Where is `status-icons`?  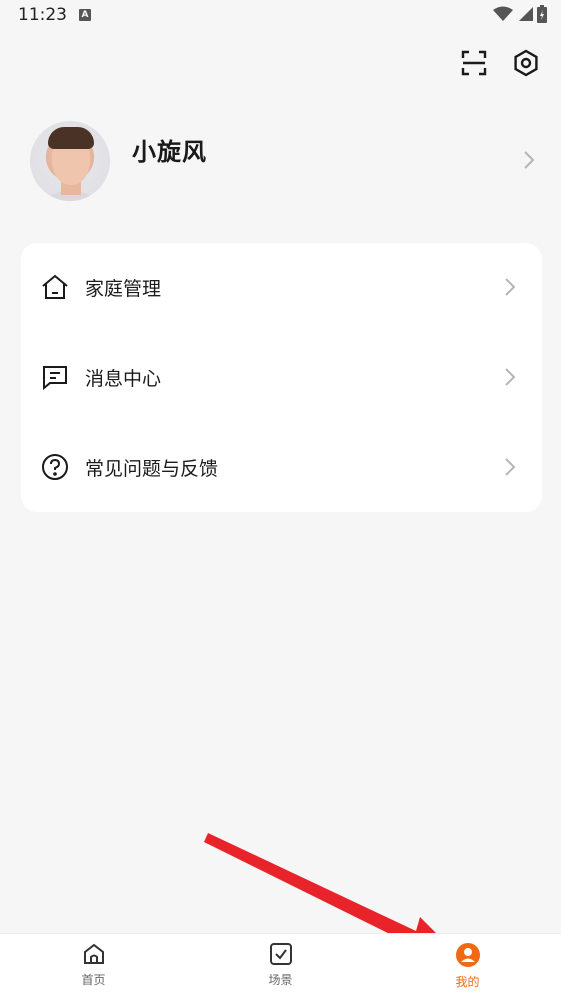 status-icons is located at coordinates (520, 14).